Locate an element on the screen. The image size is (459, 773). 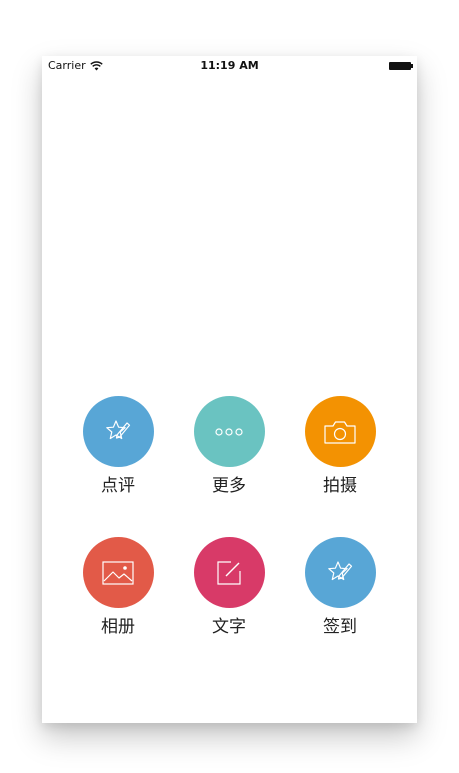
action-more-label: 更多 is located at coordinates (229, 486).